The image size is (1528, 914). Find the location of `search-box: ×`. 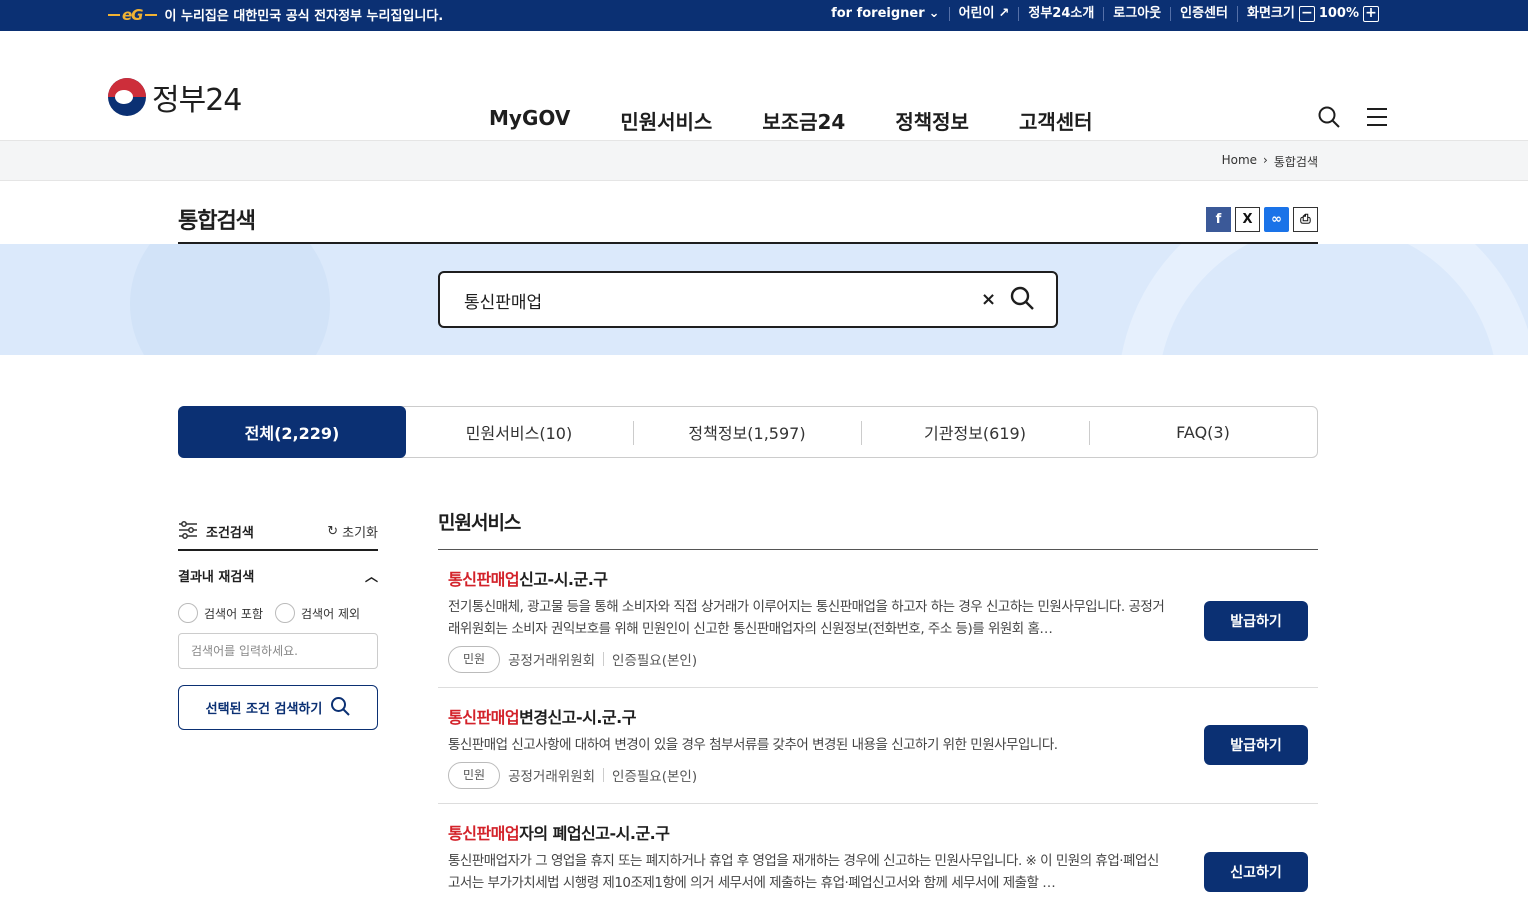

search-box: × is located at coordinates (748, 299).